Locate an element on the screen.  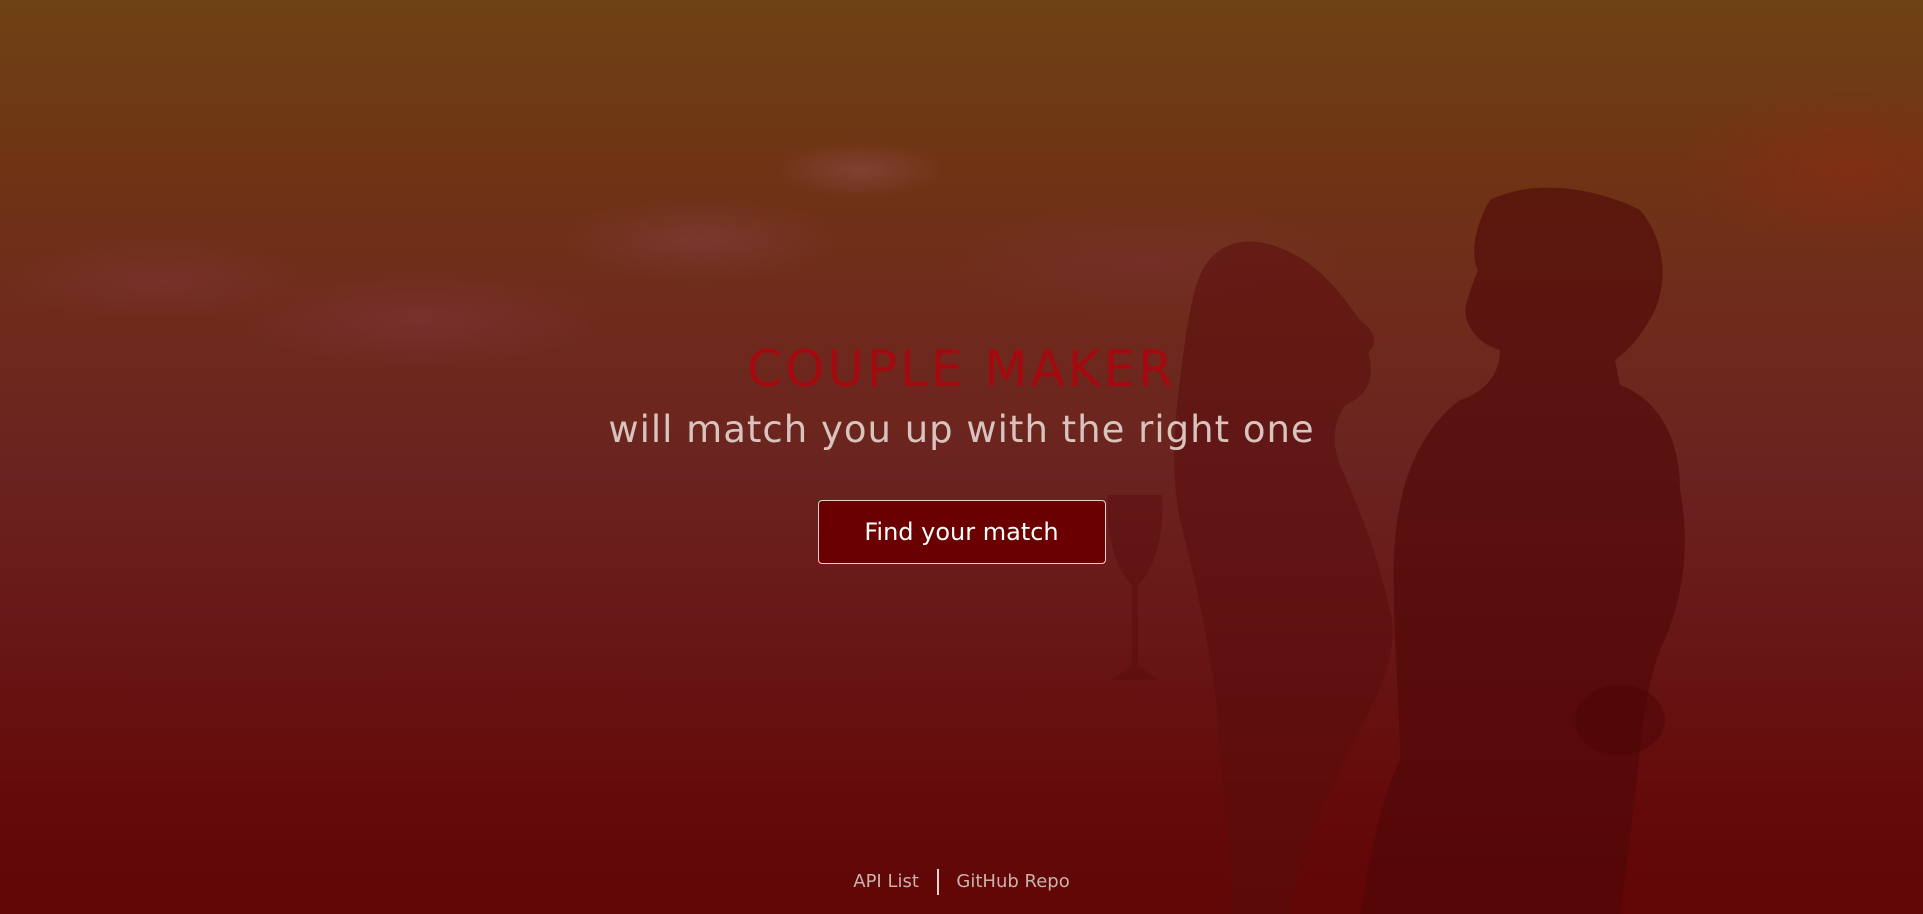
tagline: will match you up with the right one is located at coordinates (961, 429).